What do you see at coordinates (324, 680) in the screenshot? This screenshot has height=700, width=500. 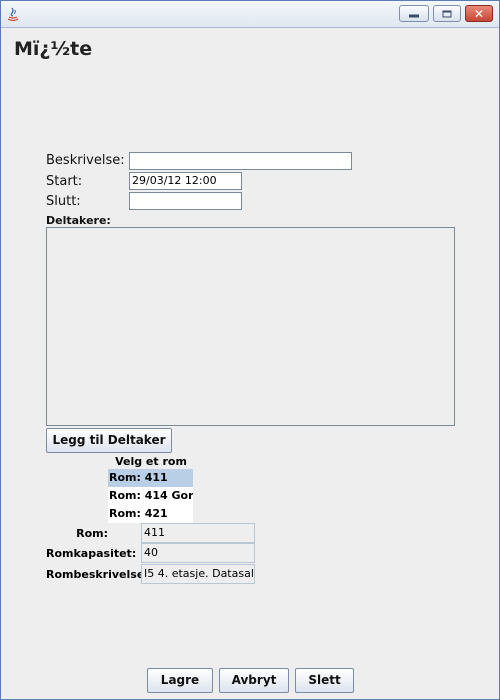 I see `delete-button: Slett` at bounding box center [324, 680].